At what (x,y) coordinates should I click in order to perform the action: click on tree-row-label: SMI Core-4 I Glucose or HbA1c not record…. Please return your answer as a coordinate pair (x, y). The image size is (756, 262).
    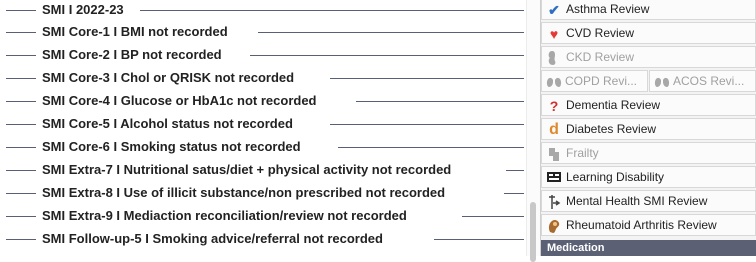
    Looking at the image, I should click on (182, 100).